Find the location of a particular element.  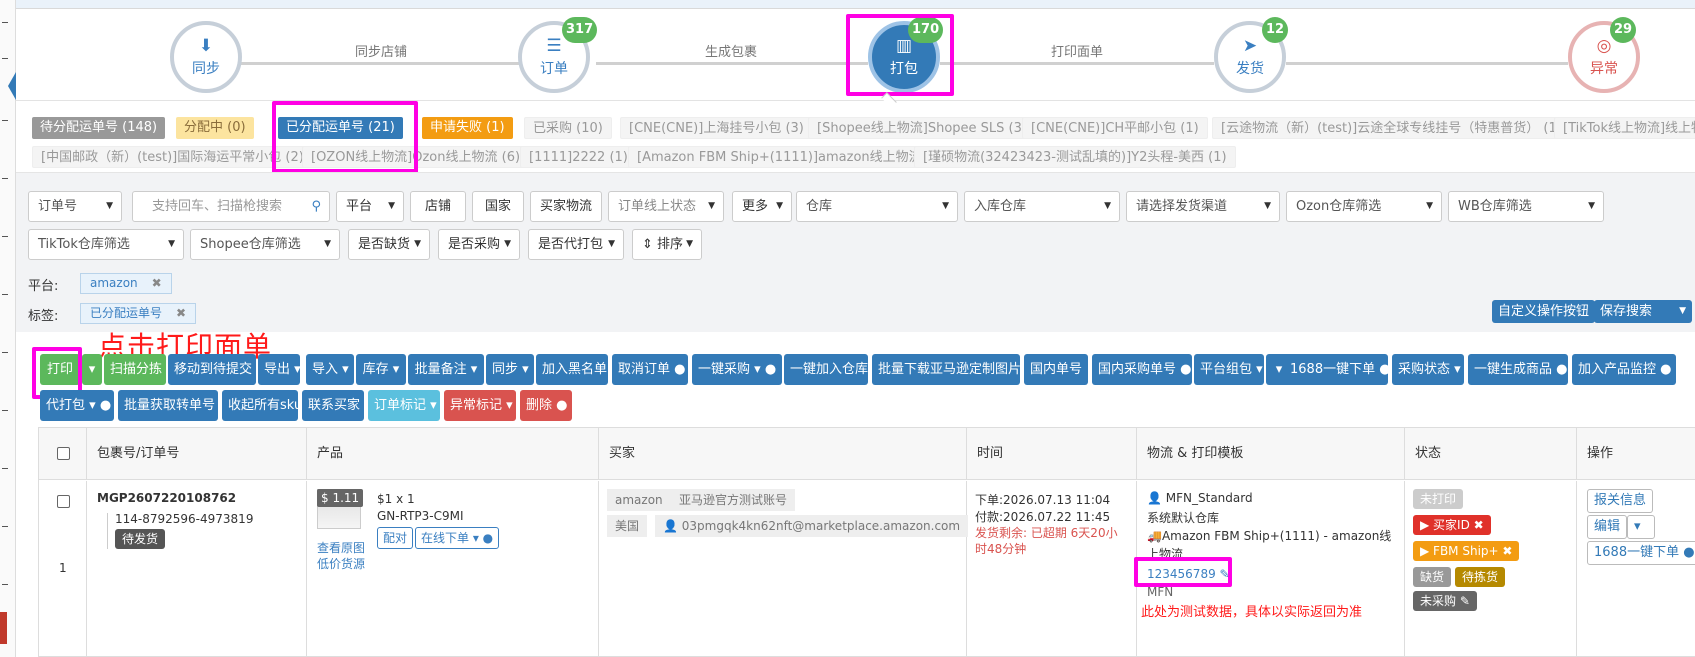

one-click-purchase-button: 一键采购 ▾ ● is located at coordinates (737, 369).